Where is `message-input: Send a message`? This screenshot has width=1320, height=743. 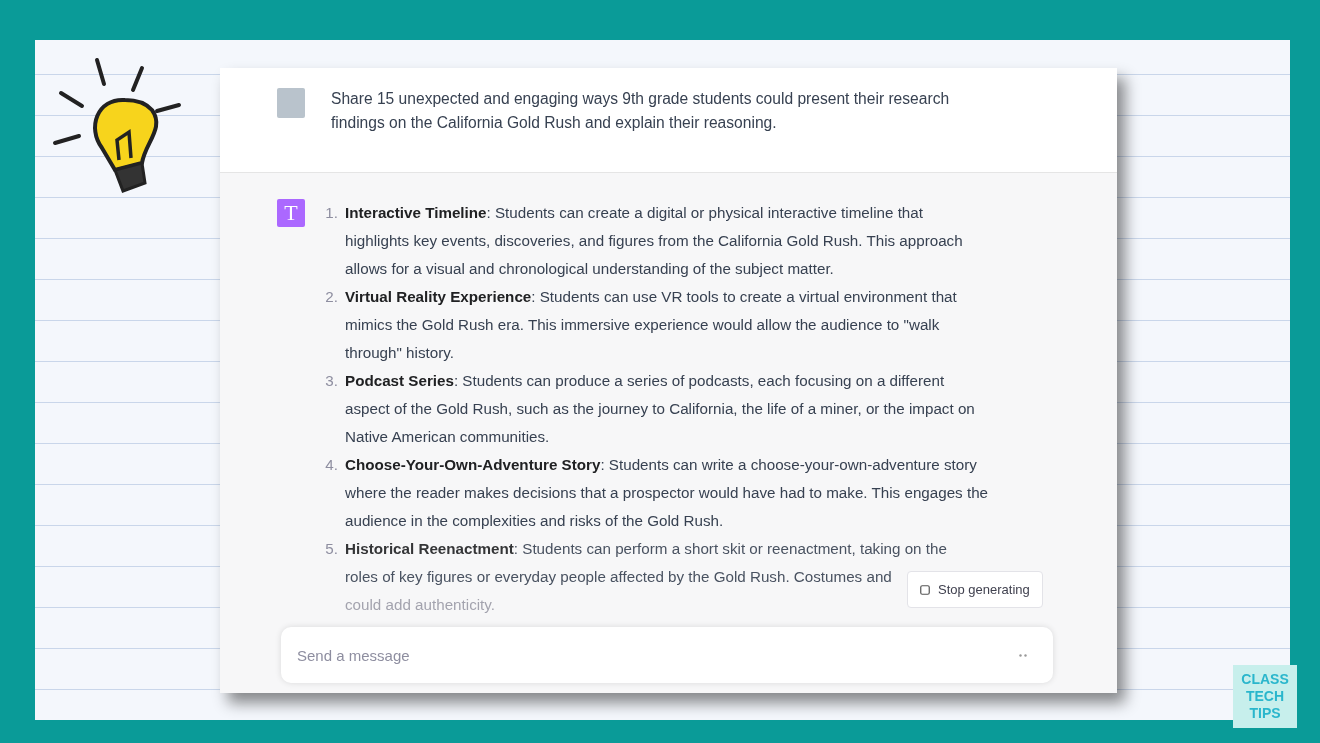 message-input: Send a message is located at coordinates (667, 655).